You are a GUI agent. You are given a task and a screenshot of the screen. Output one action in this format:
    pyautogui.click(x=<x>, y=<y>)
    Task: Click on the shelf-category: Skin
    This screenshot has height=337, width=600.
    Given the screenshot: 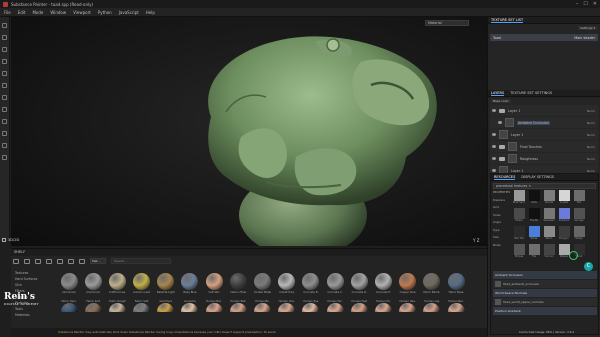 What is the action you would take?
    pyautogui.click(x=26, y=285)
    